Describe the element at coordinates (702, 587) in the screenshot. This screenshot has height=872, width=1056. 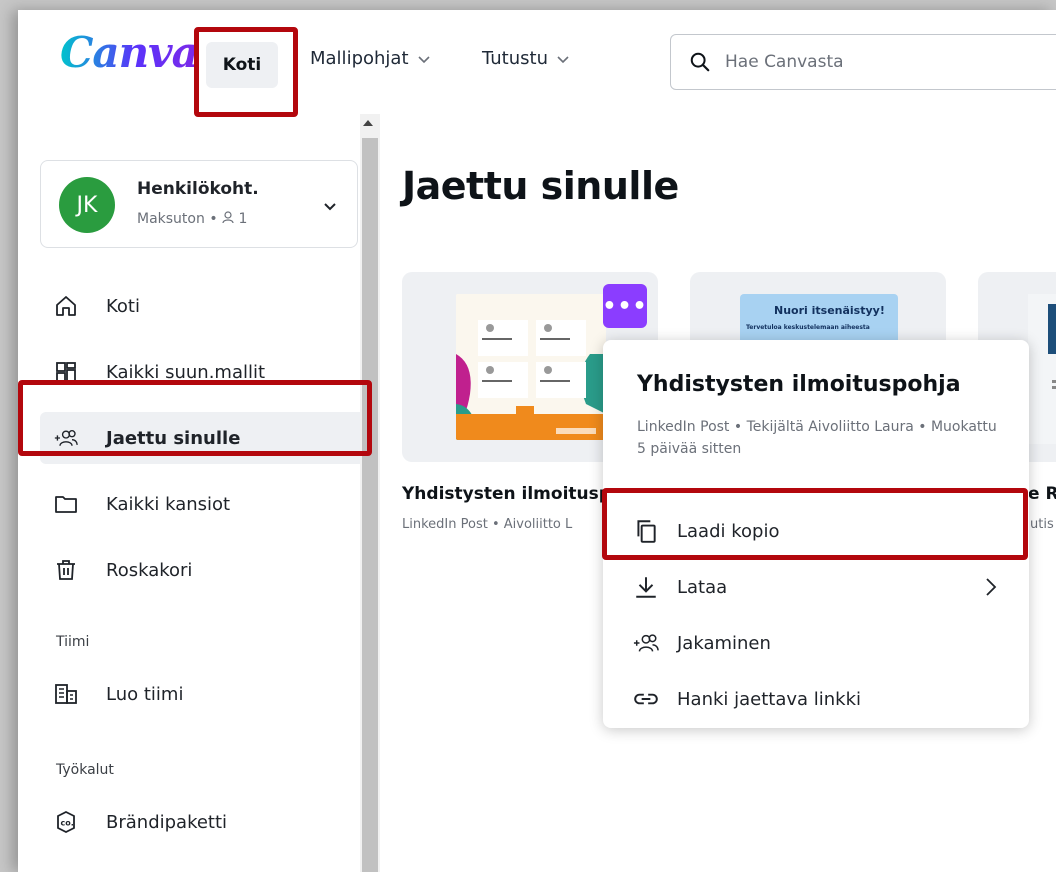
I see `menu-item-label: Lataa` at that location.